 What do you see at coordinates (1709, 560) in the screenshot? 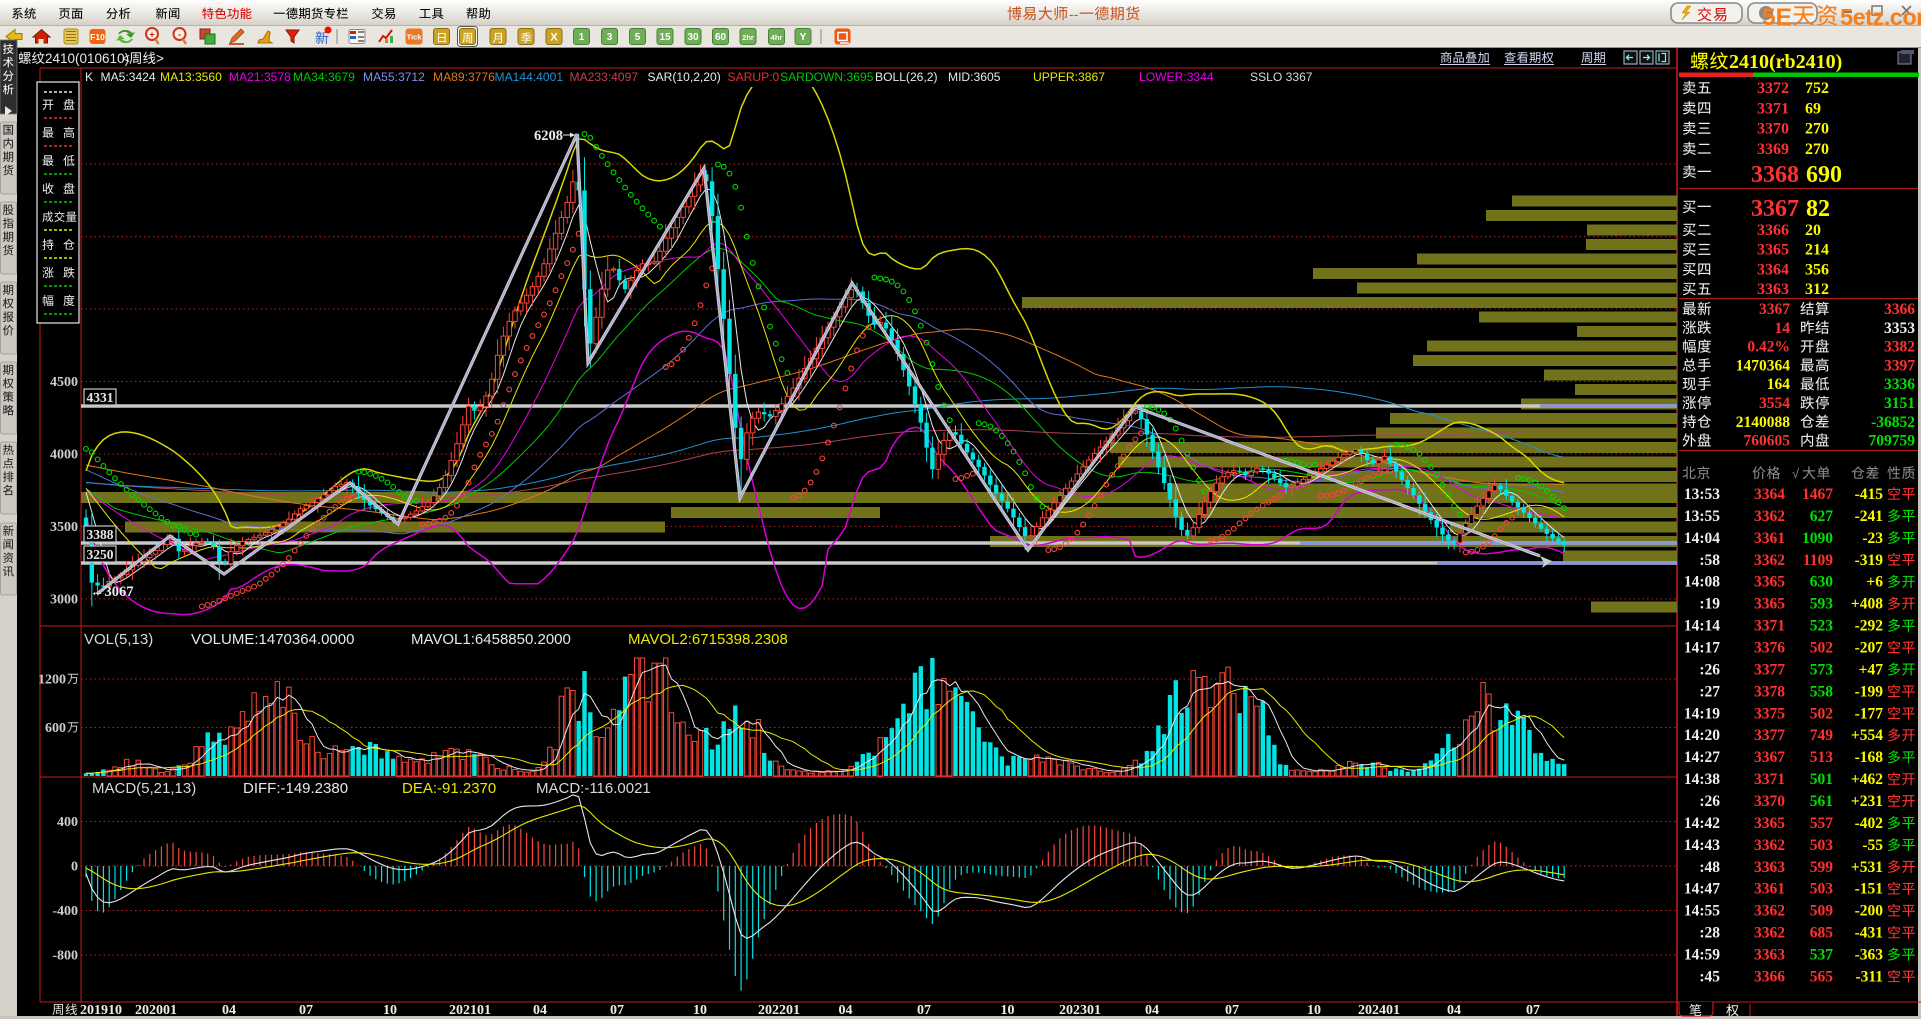
I see `svg-text: :58` at bounding box center [1709, 560].